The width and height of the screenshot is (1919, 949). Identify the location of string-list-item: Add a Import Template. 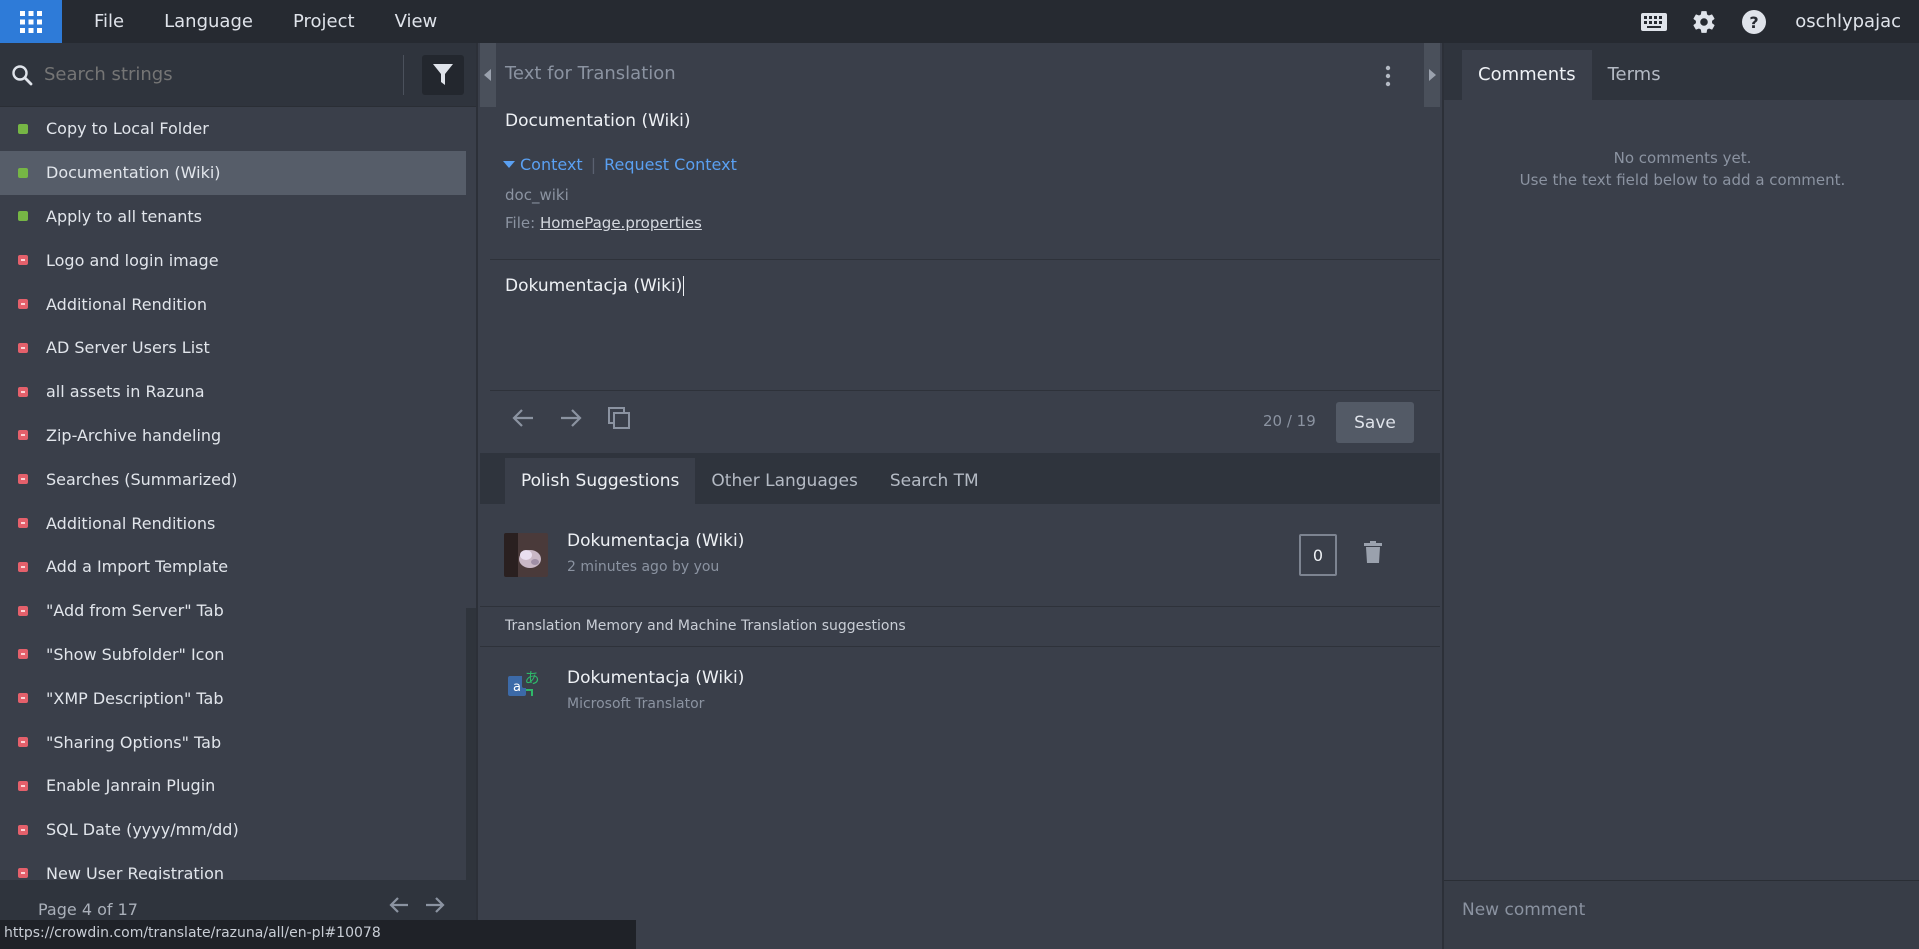
(233, 567).